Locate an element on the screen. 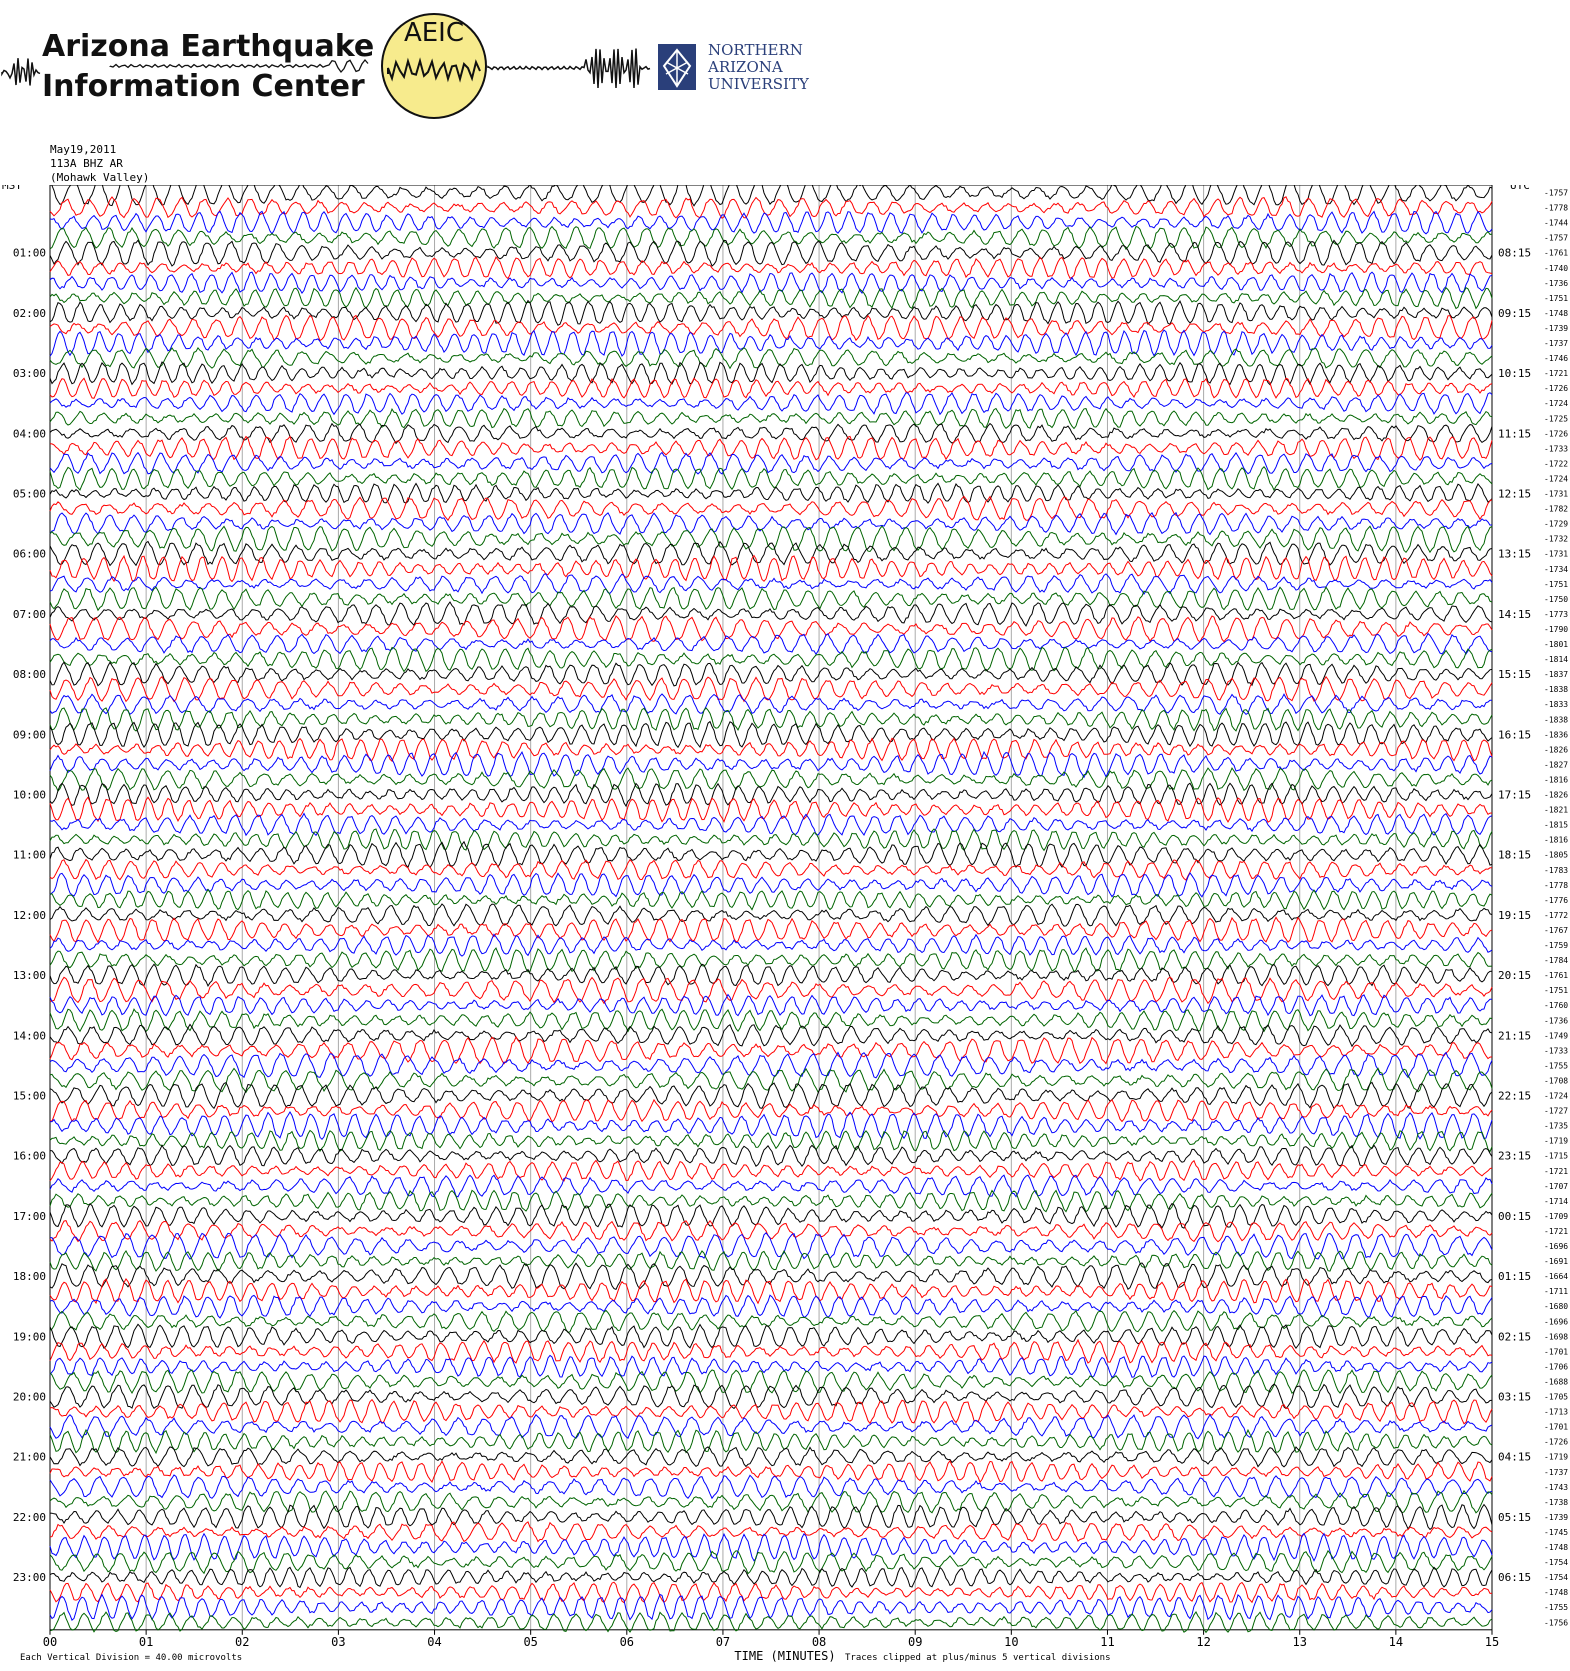 This screenshot has width=1570, height=1671. utc-hour-21: 05:15 is located at coordinates (1514, 1517).